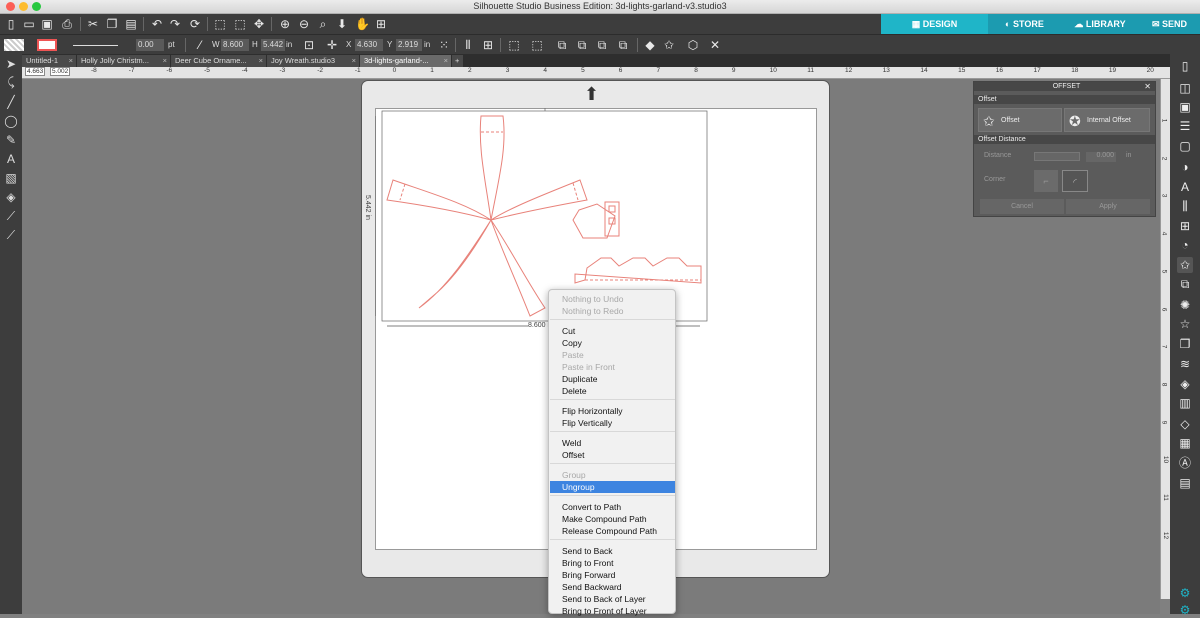 Image resolution: width=1200 pixels, height=618 pixels. What do you see at coordinates (612, 599) in the screenshot?
I see `menu-item-send-to-back-of-layer: Send to Back of Layer` at bounding box center [612, 599].